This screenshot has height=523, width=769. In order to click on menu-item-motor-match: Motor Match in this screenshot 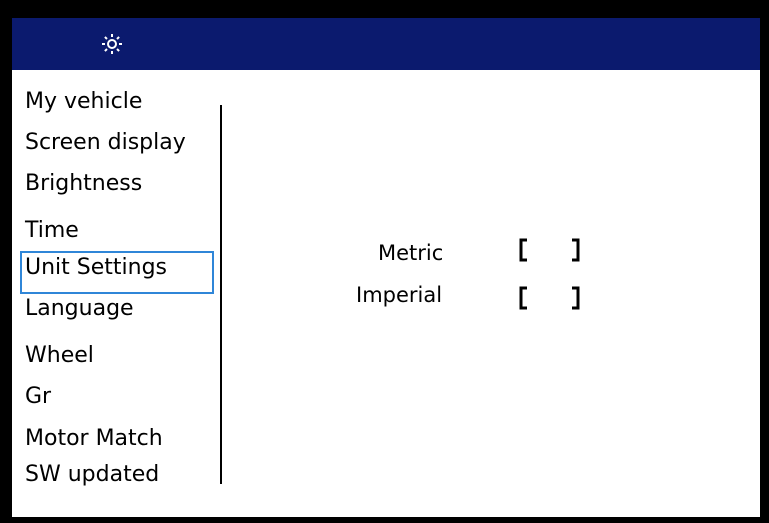, I will do `click(94, 439)`.